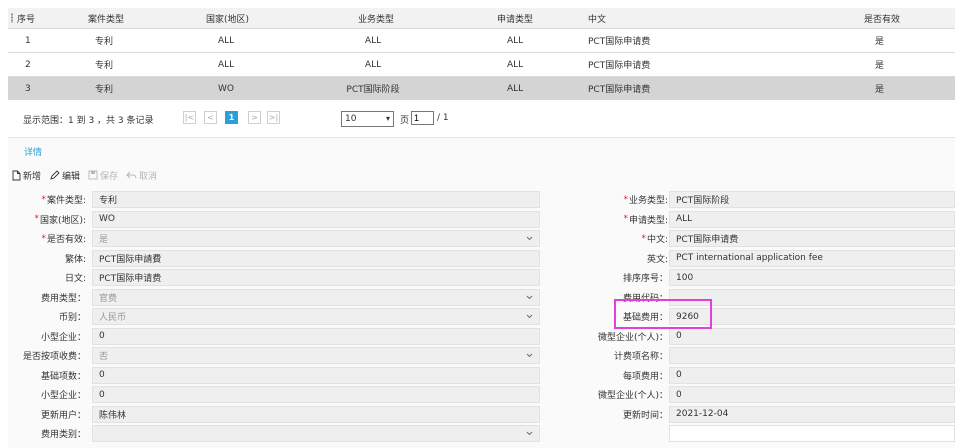 The width and height of the screenshot is (955, 448). Describe the element at coordinates (663, 314) in the screenshot. I see `highlight-box` at that location.